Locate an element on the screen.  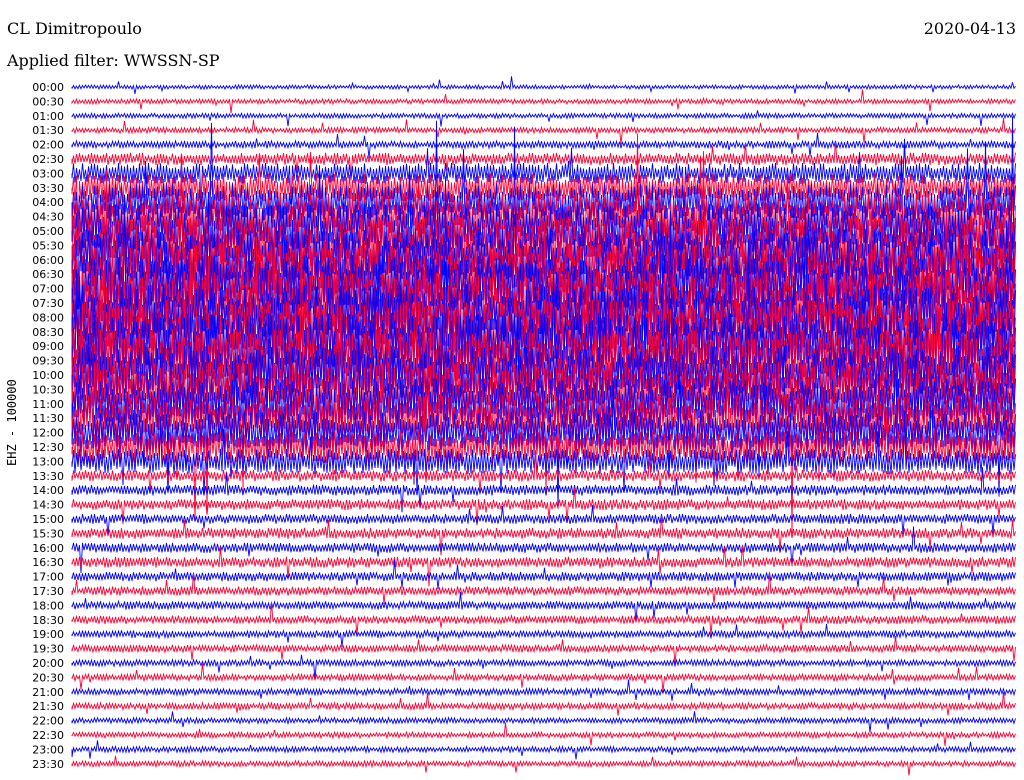
time-tick-label: 16:00 is located at coordinates (48, 548).